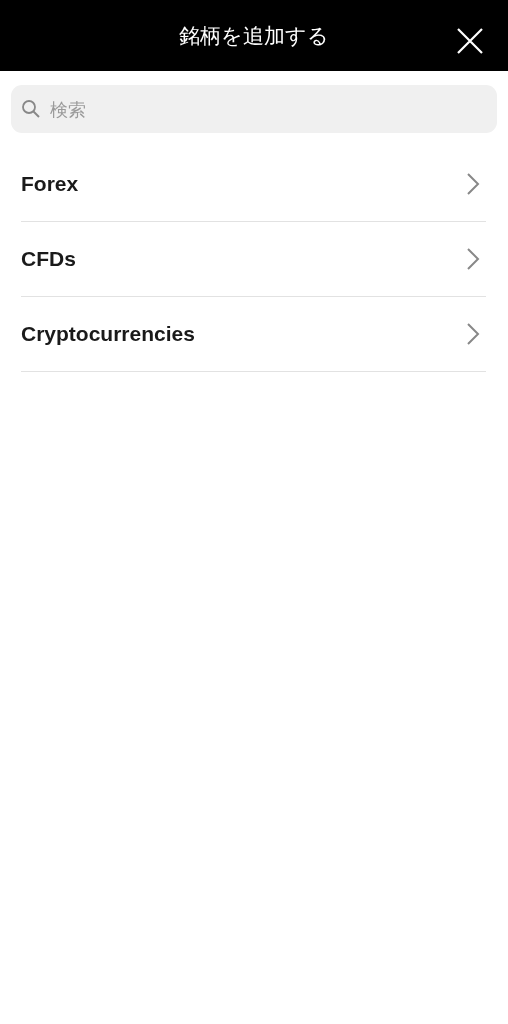 The height and width of the screenshot is (1024, 508). Describe the element at coordinates (253, 259) in the screenshot. I see `category-item: CFDs` at that location.